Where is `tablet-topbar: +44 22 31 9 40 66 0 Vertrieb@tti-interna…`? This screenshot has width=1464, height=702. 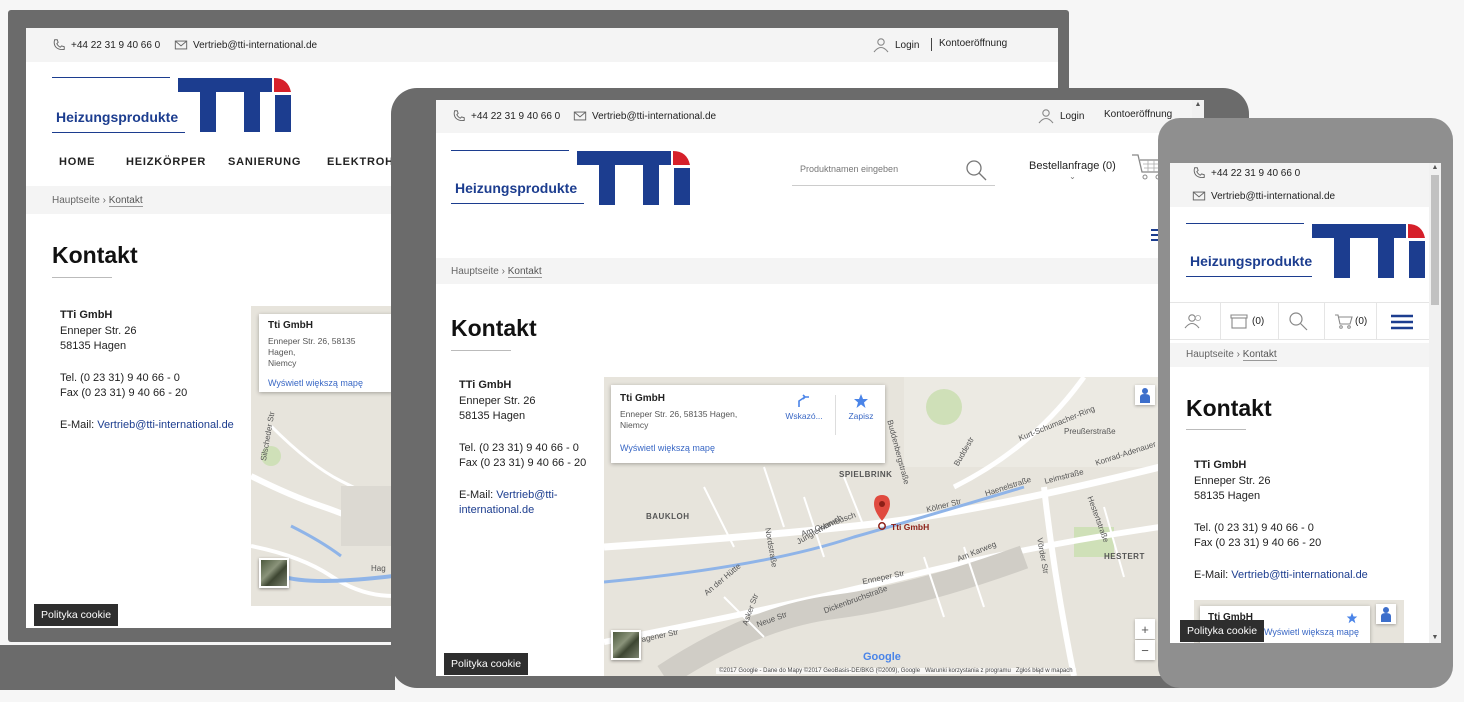 tablet-topbar: +44 22 31 9 40 66 0 Vertrieb@tti-interna… is located at coordinates (820, 116).